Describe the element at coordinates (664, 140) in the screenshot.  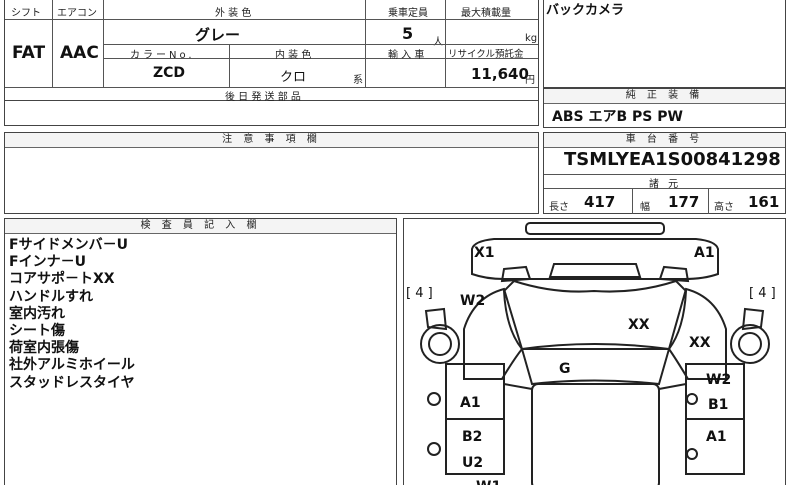
I see `chassis-label: 車 台 番 号` at that location.